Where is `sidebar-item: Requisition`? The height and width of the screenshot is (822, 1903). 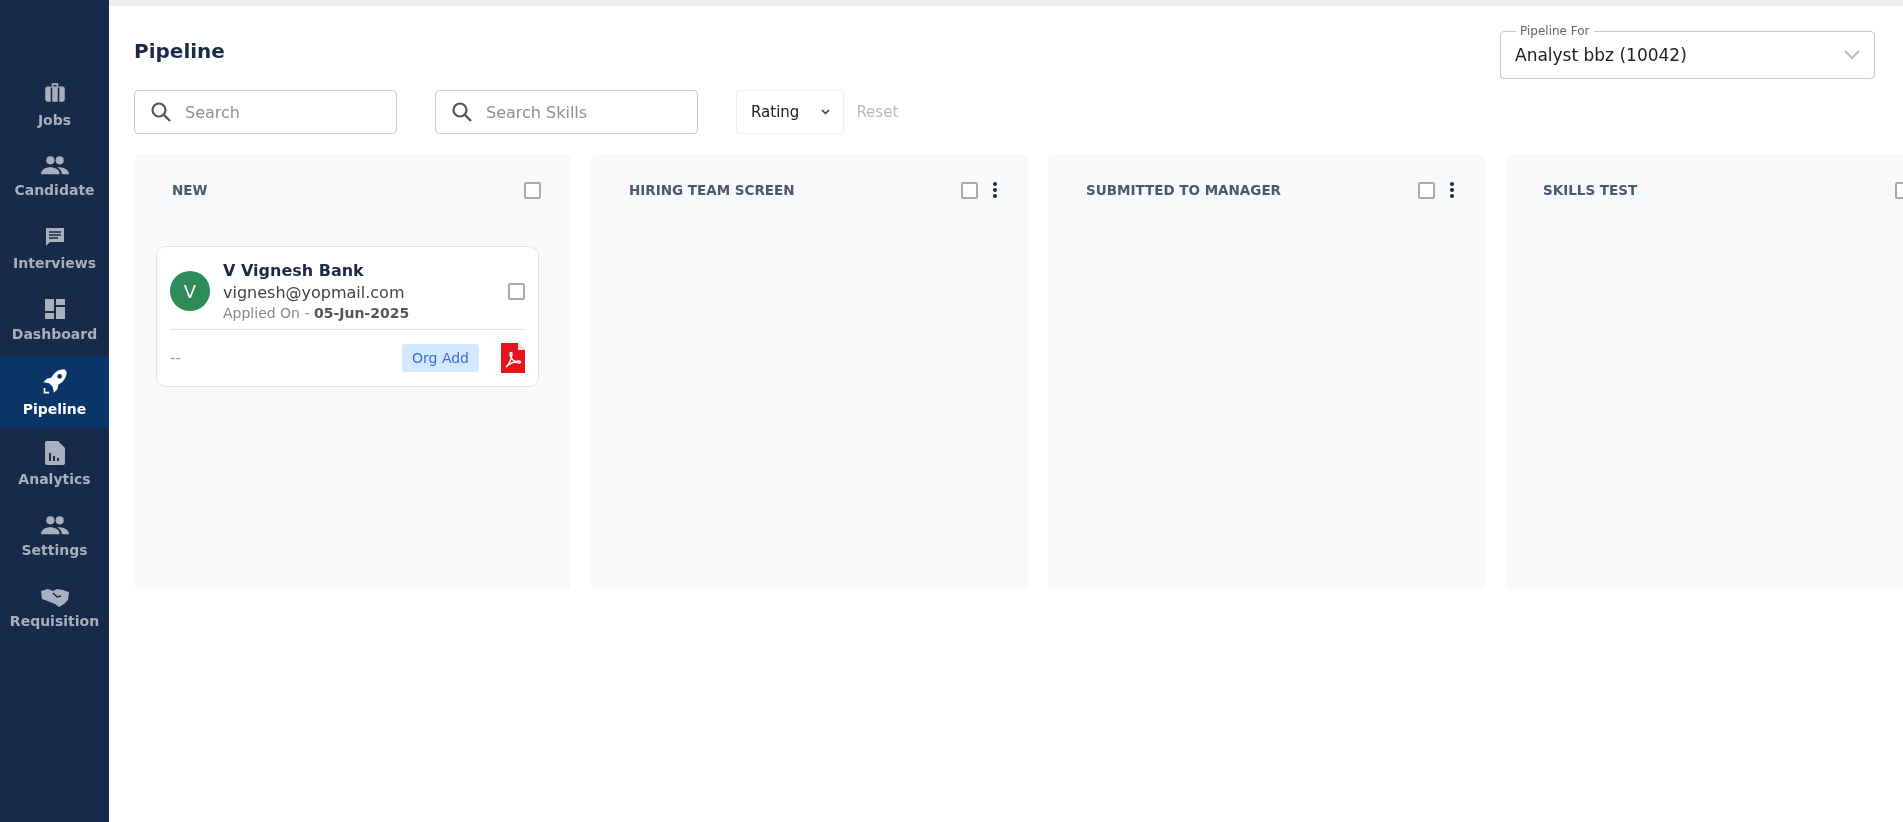 sidebar-item: Requisition is located at coordinates (54, 608).